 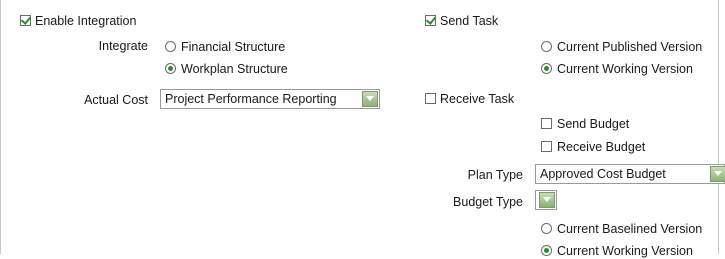 I want to click on receive-task-checkbox, so click(x=430, y=98).